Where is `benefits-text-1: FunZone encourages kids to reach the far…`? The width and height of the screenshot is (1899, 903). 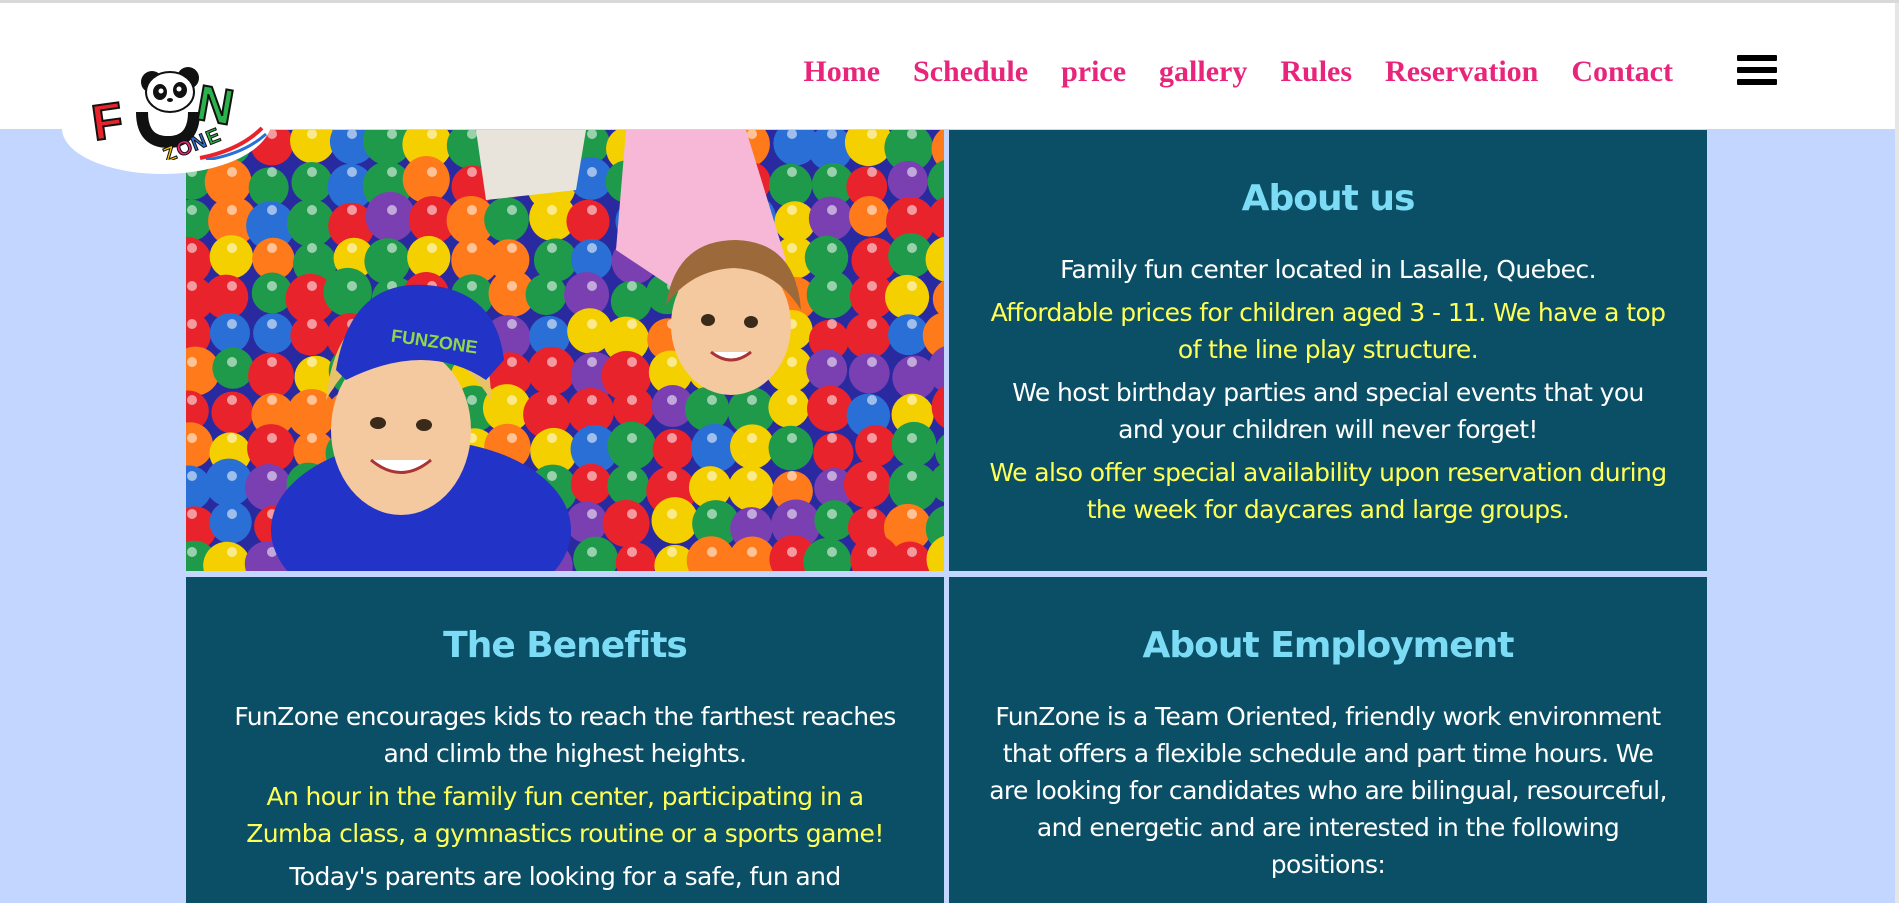
benefits-text-1: FunZone encourages kids to reach the far… is located at coordinates (565, 735).